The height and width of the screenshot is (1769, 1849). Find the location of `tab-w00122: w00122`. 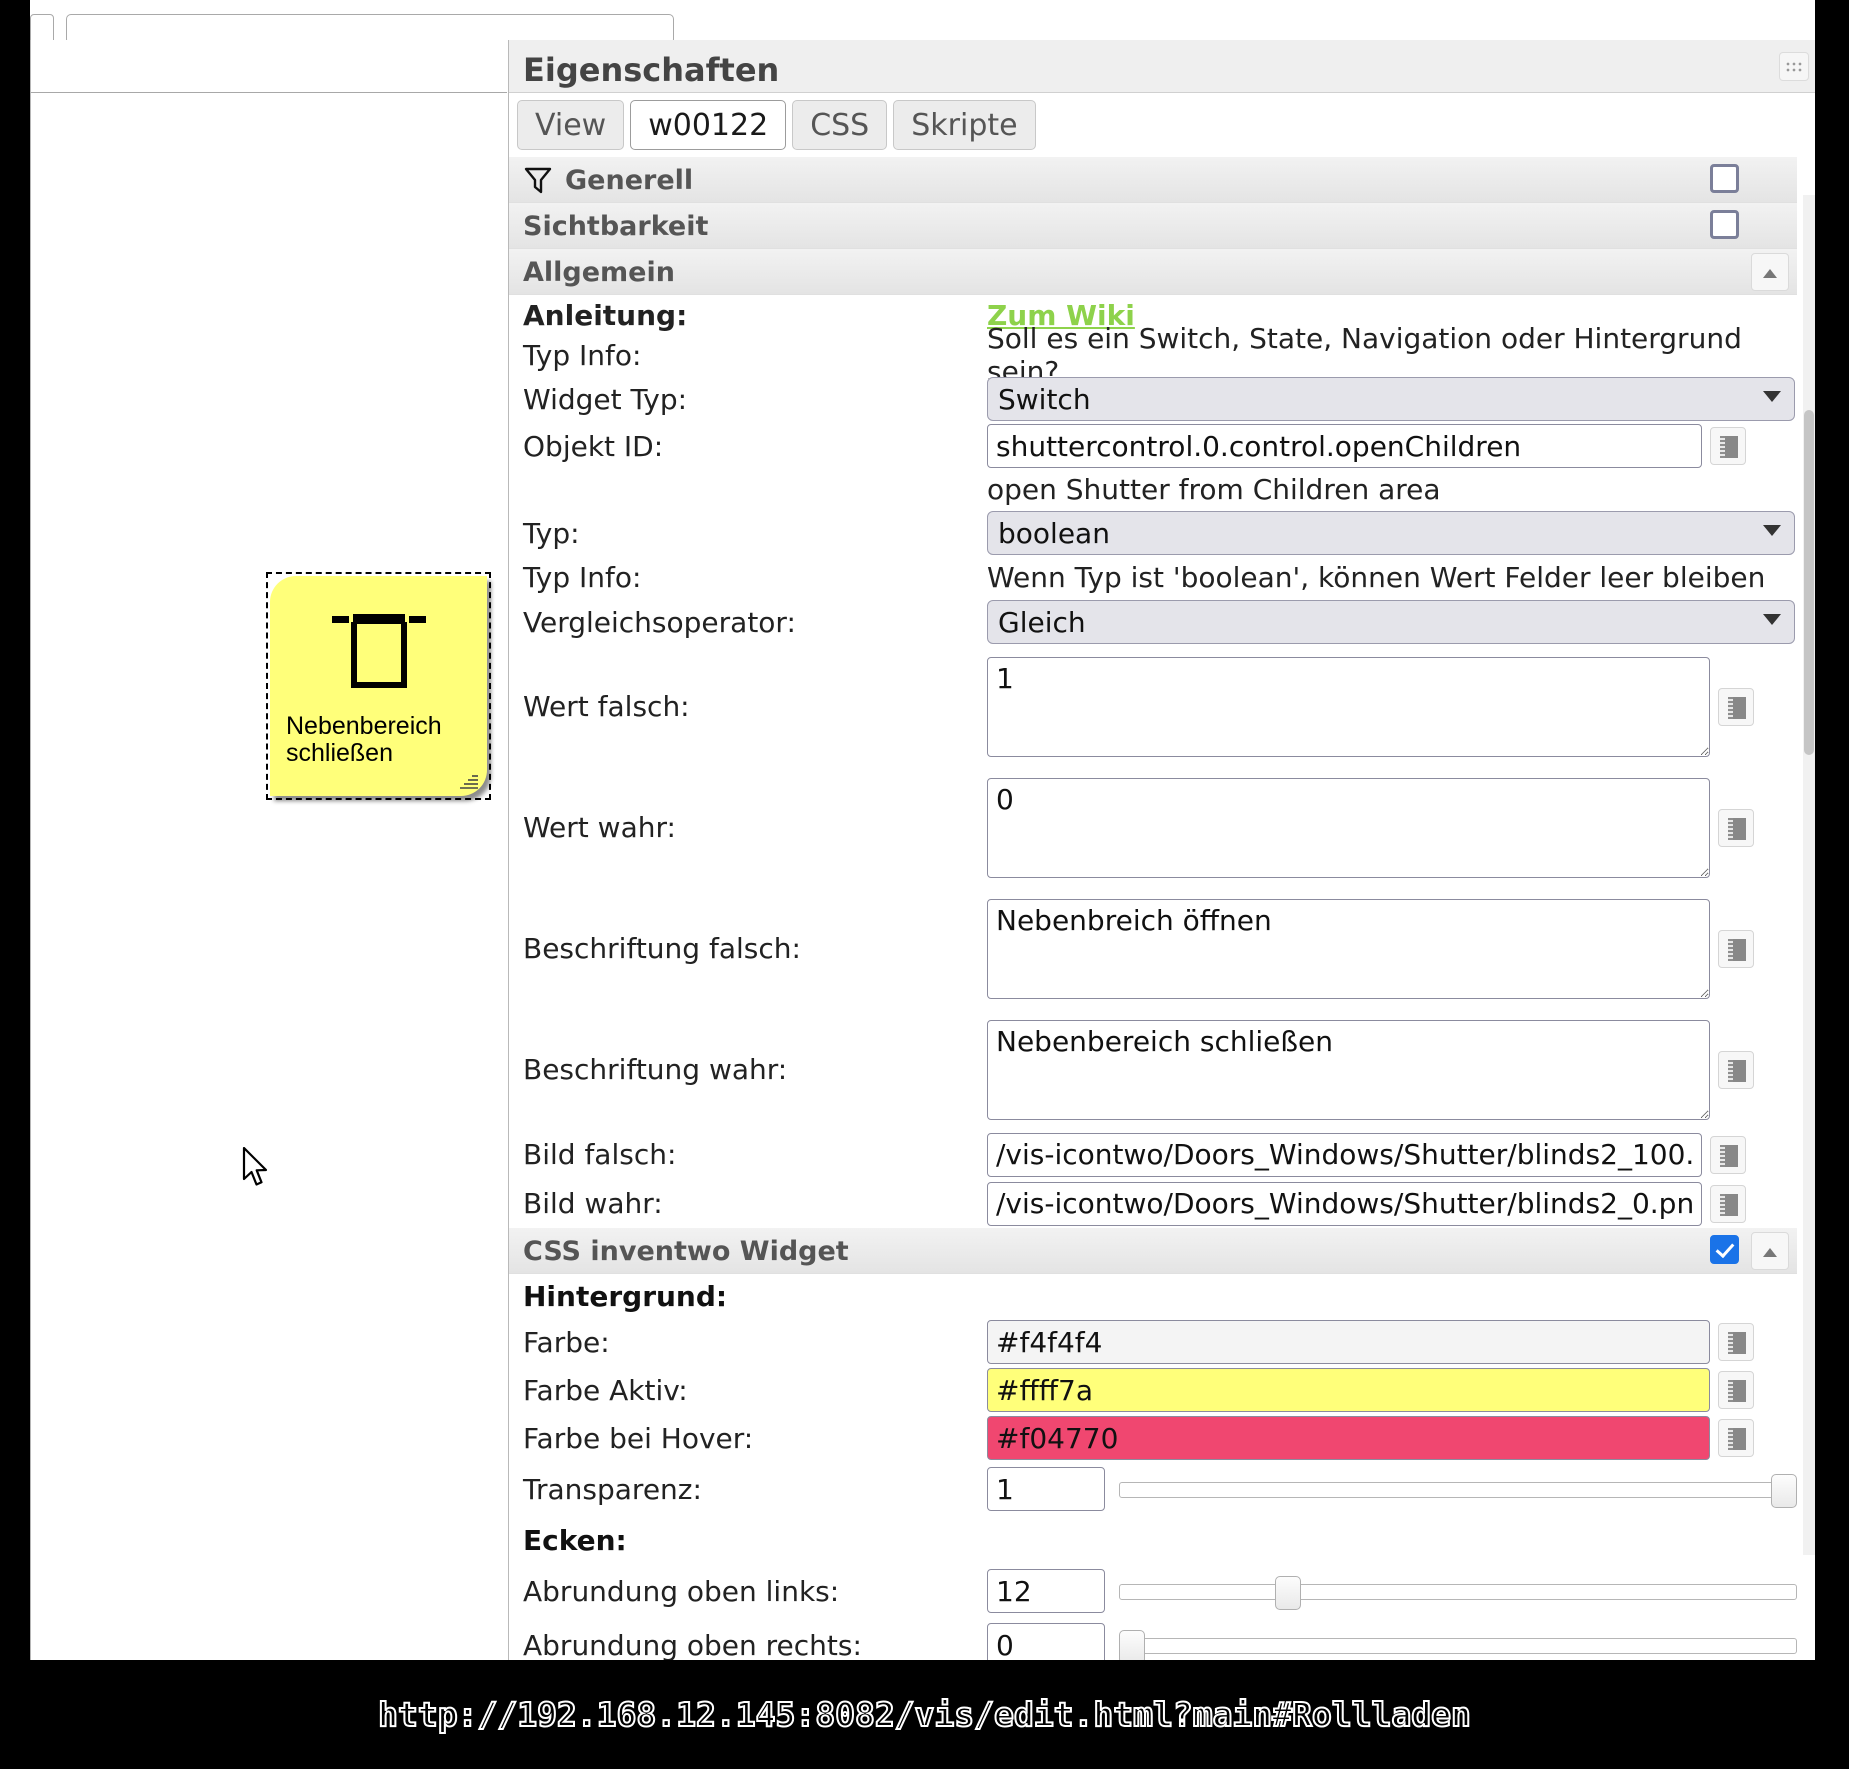

tab-w00122: w00122 is located at coordinates (708, 125).